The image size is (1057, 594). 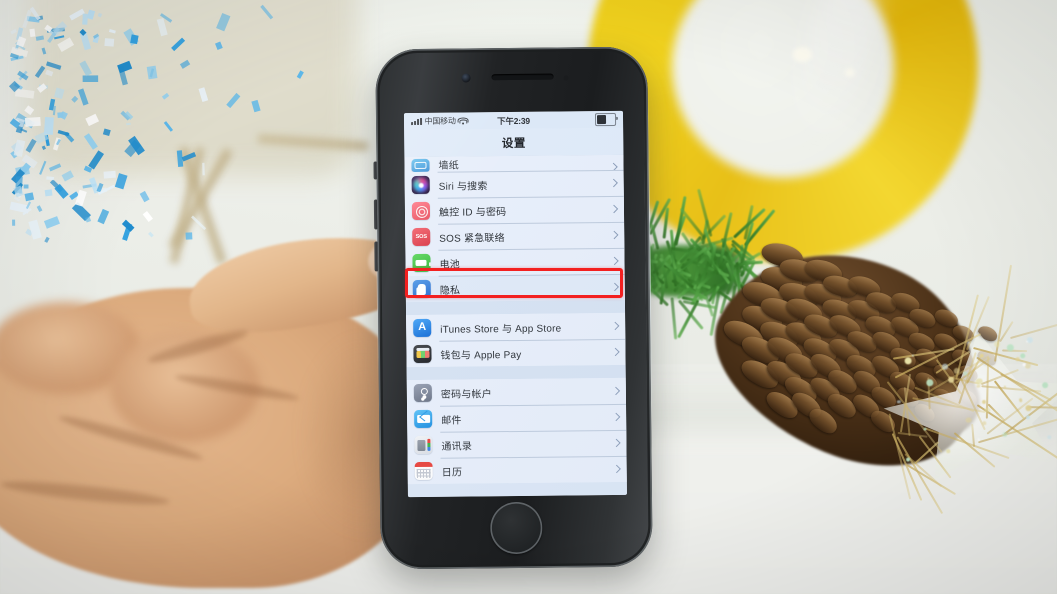 I want to click on wallpaper-icon, so click(x=420, y=165).